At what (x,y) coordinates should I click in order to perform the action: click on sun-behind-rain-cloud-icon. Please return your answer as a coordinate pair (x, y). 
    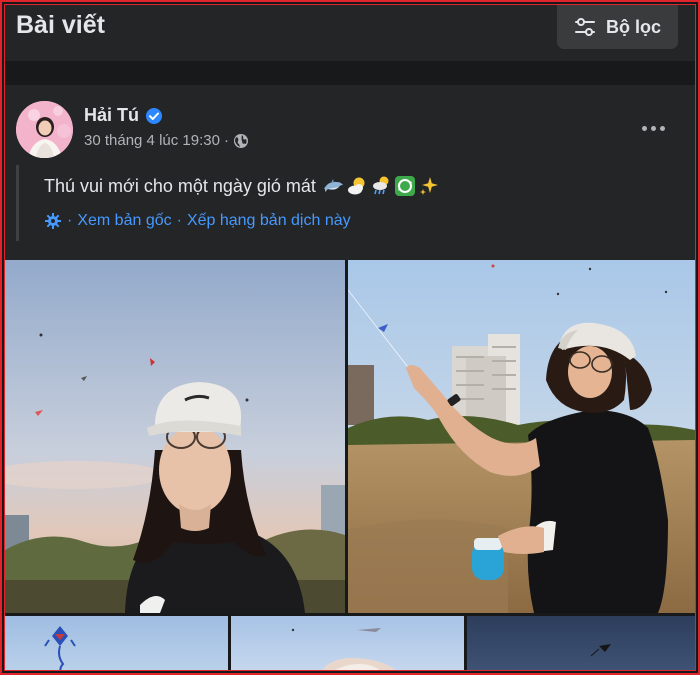
    Looking at the image, I should click on (380, 185).